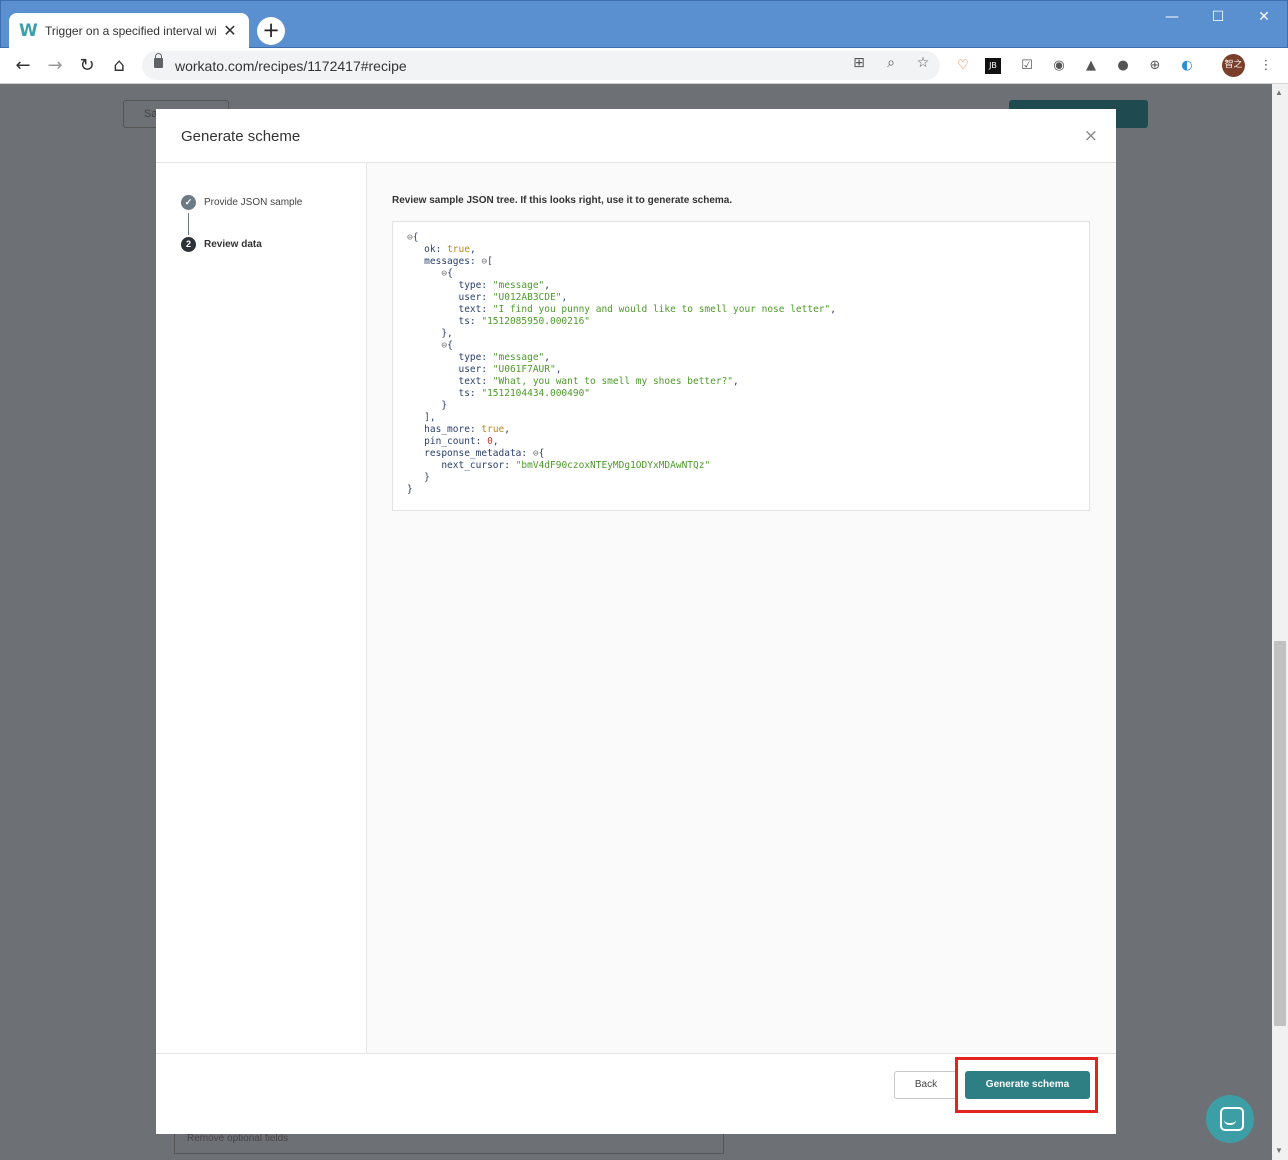 This screenshot has width=1288, height=1160. Describe the element at coordinates (1280, 833) in the screenshot. I see `scroll-thumb` at that location.